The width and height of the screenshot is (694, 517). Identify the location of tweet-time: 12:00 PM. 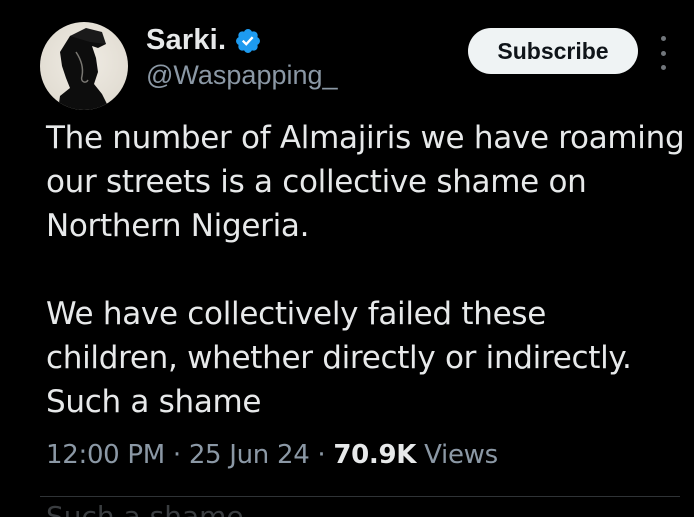
(105, 455).